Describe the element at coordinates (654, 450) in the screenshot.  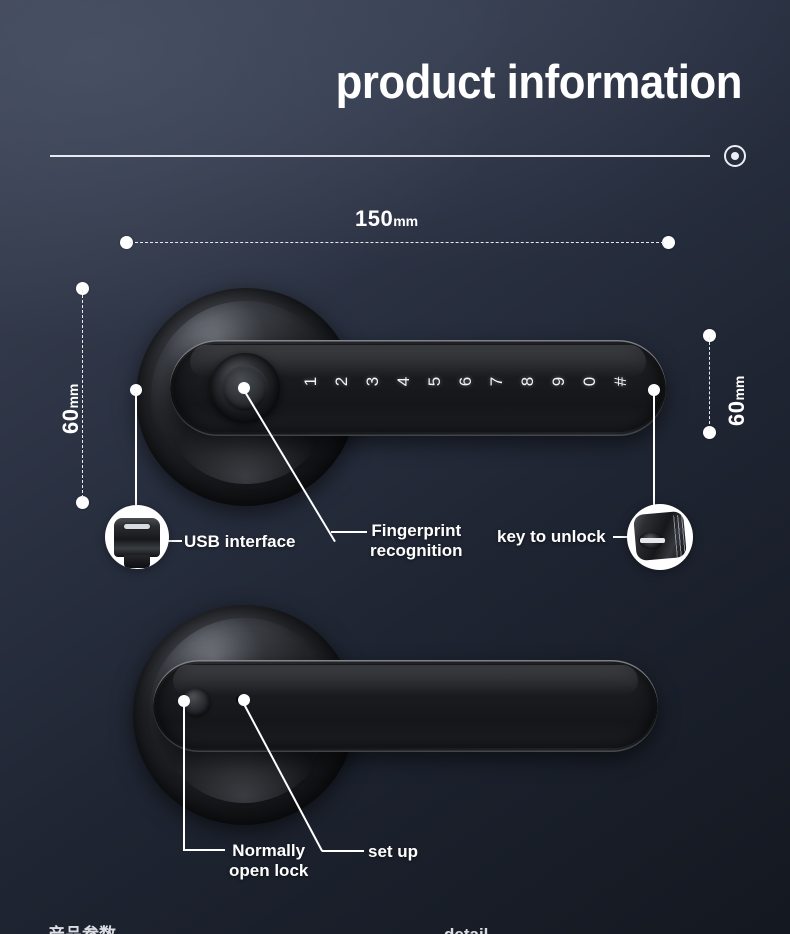
I see `callout-line-key` at that location.